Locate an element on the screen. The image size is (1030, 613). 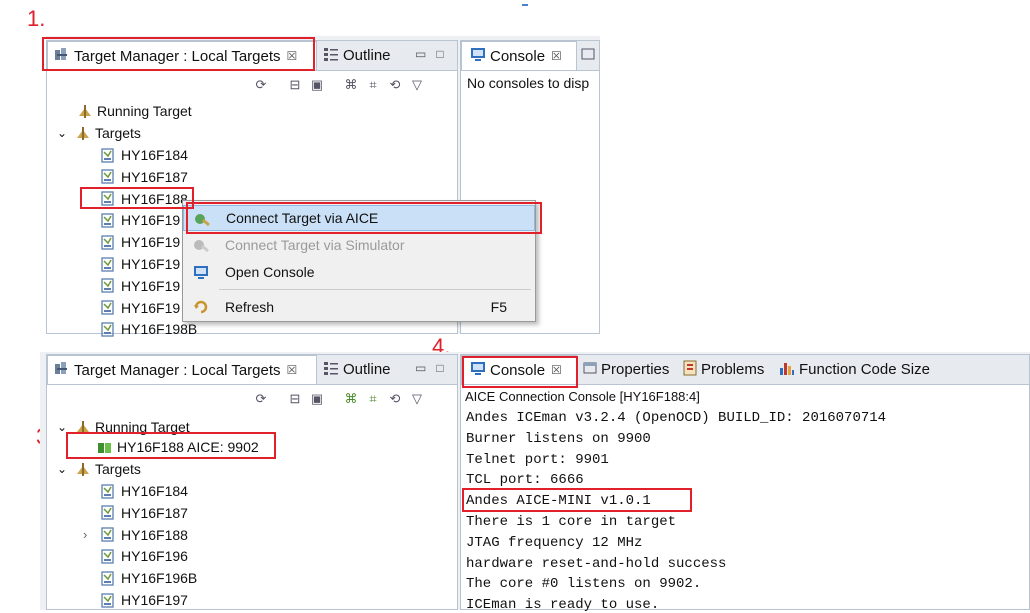
tab-function-code-size: Function Code Size is located at coordinates (862, 369).